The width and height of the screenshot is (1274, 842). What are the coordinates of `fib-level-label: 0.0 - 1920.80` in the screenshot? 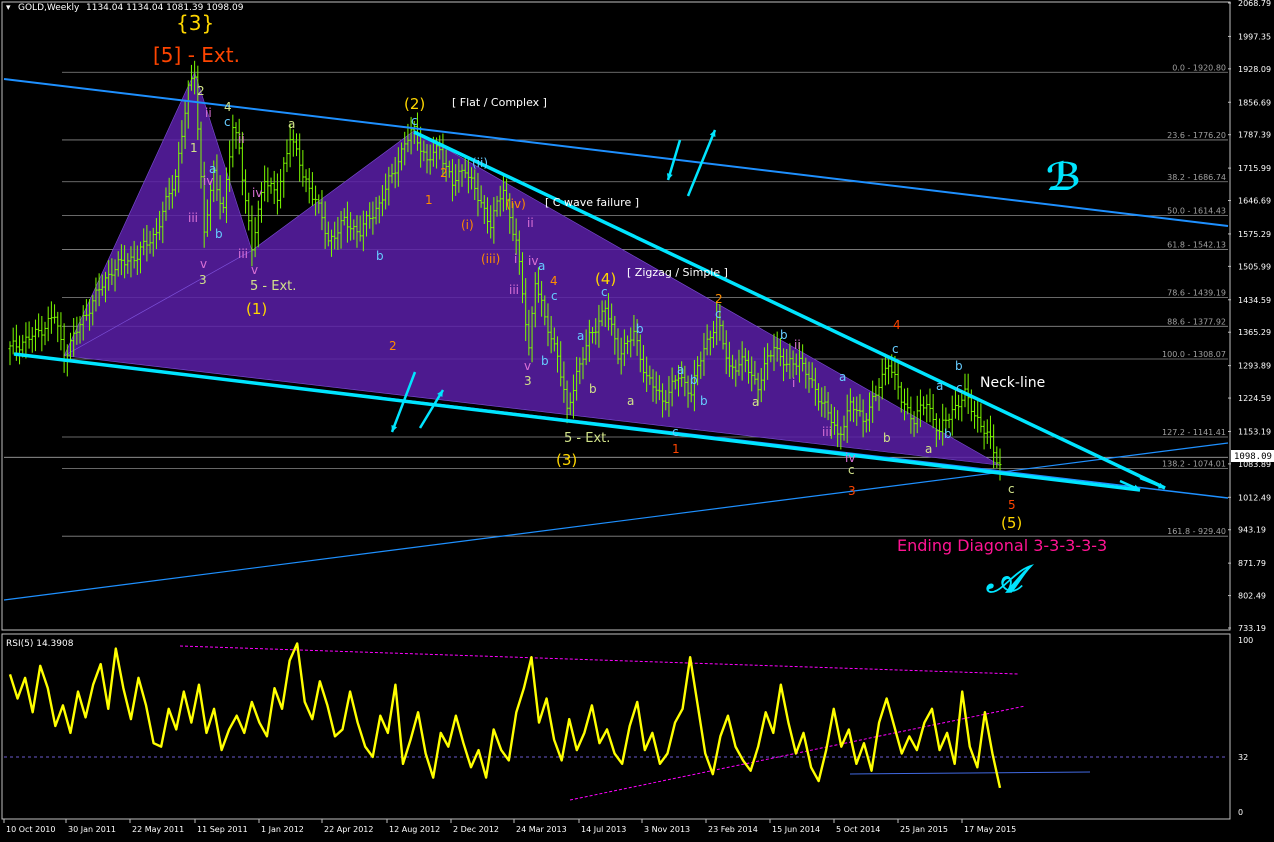 It's located at (1199, 67).